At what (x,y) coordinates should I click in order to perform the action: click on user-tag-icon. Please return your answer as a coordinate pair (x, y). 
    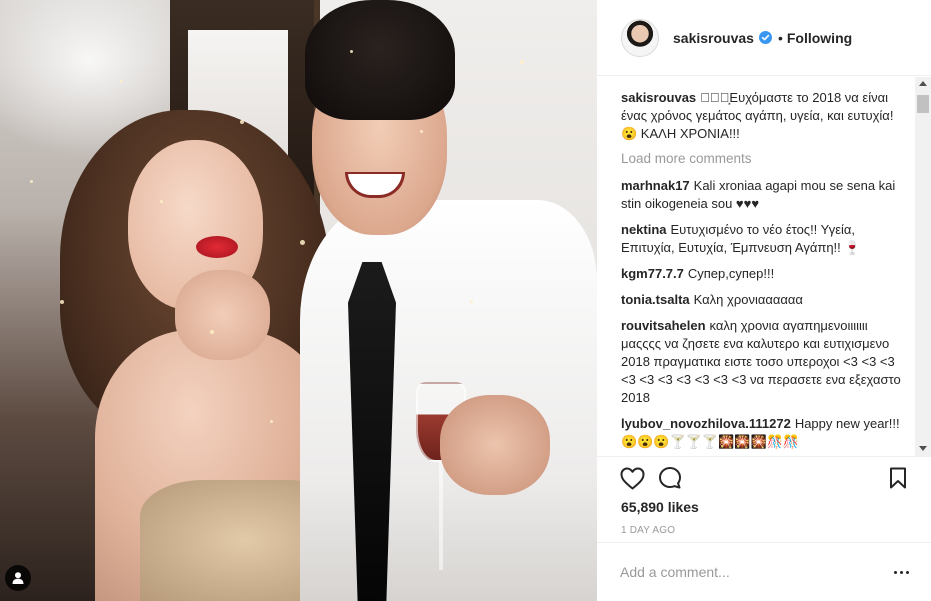
    Looking at the image, I should click on (18, 578).